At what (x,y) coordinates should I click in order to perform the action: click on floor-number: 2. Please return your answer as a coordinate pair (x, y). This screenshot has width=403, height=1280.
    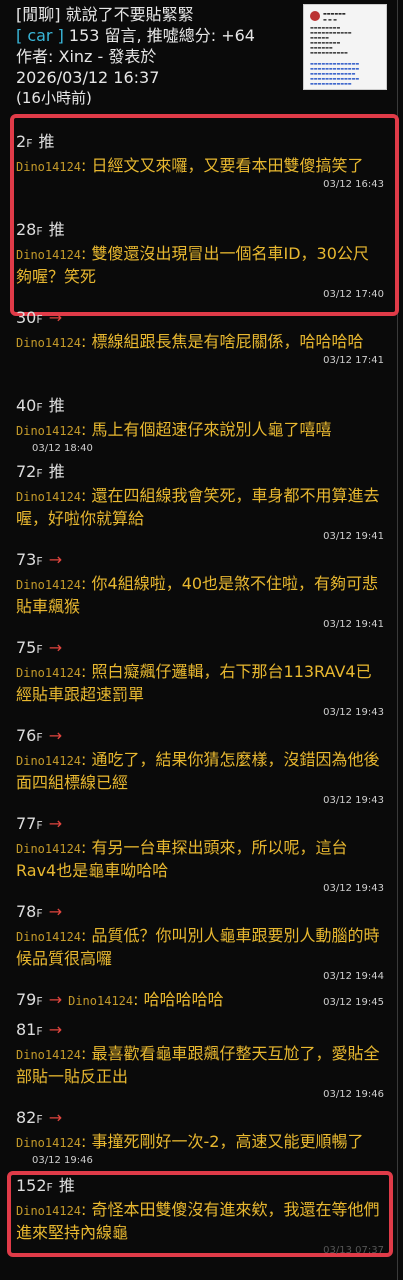
    Looking at the image, I should click on (21, 141).